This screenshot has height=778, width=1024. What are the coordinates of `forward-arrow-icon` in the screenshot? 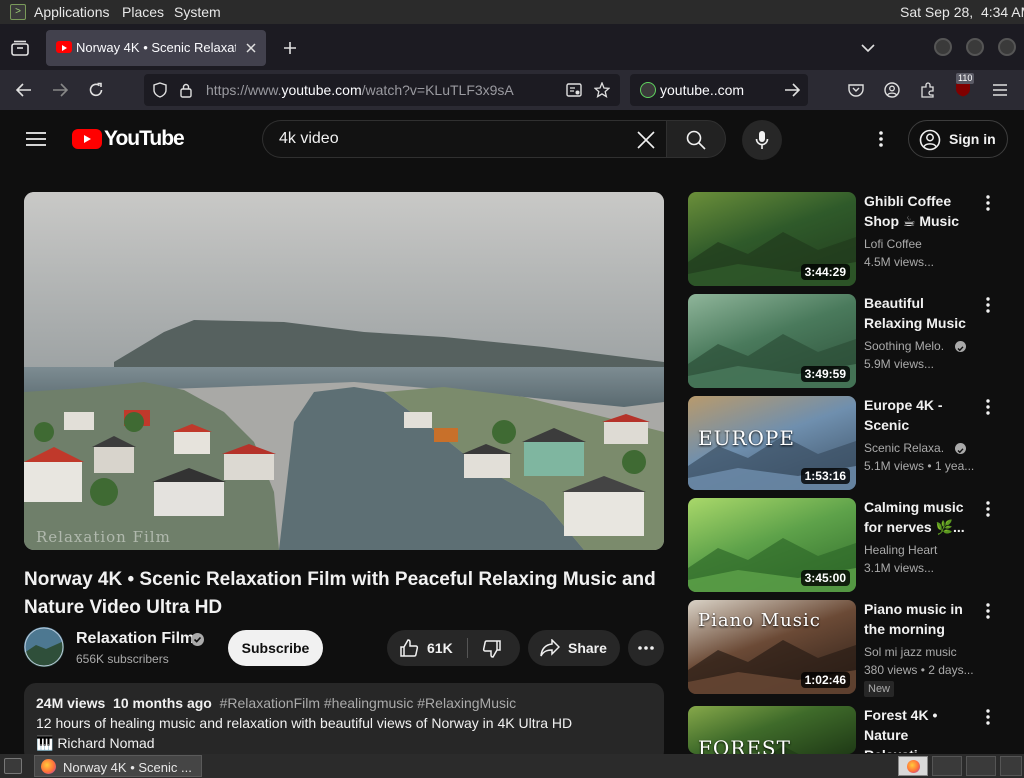 It's located at (60, 90).